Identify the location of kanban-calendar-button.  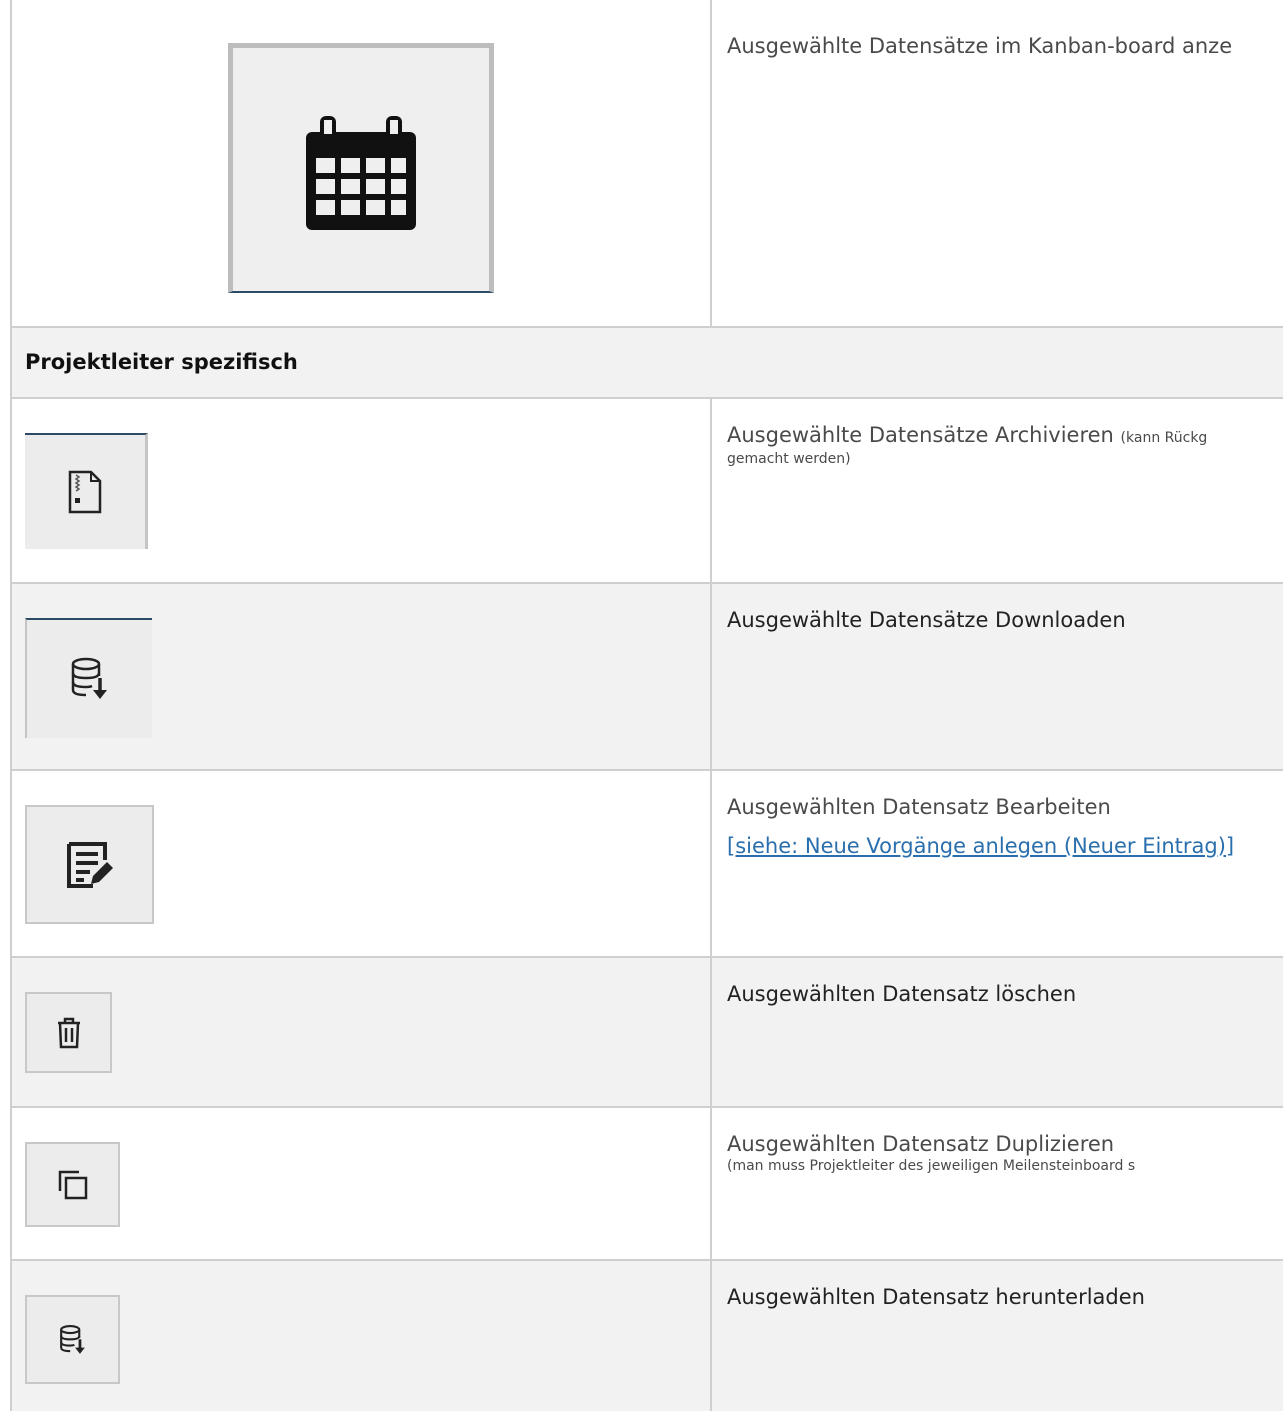
(361, 168).